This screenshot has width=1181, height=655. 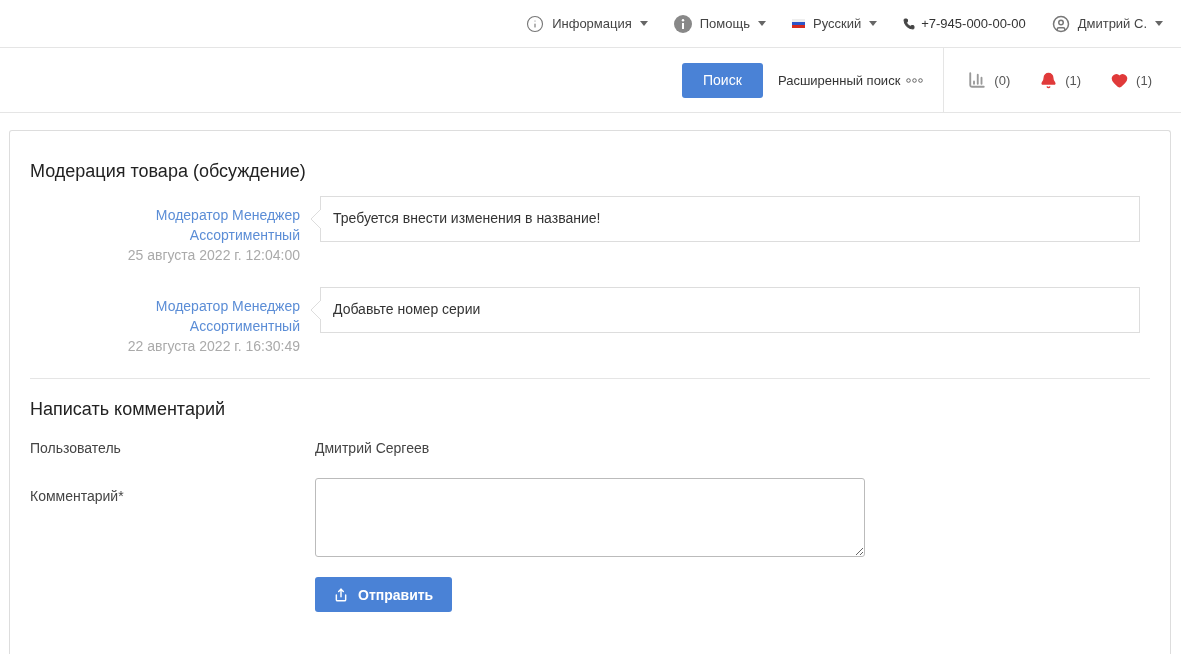 What do you see at coordinates (587, 23) in the screenshot?
I see `menu-link: Информация` at bounding box center [587, 23].